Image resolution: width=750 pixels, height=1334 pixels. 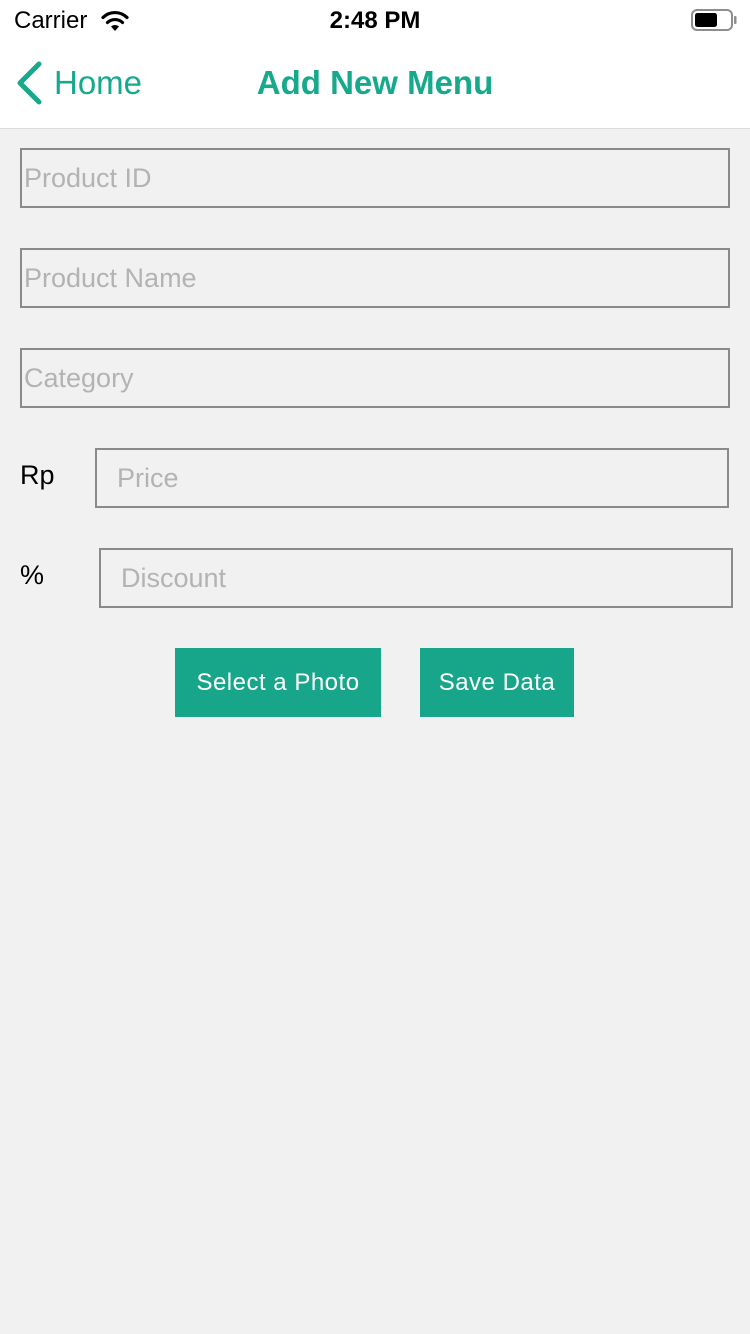 I want to click on select-photo-button: Select a Photo, so click(x=278, y=682).